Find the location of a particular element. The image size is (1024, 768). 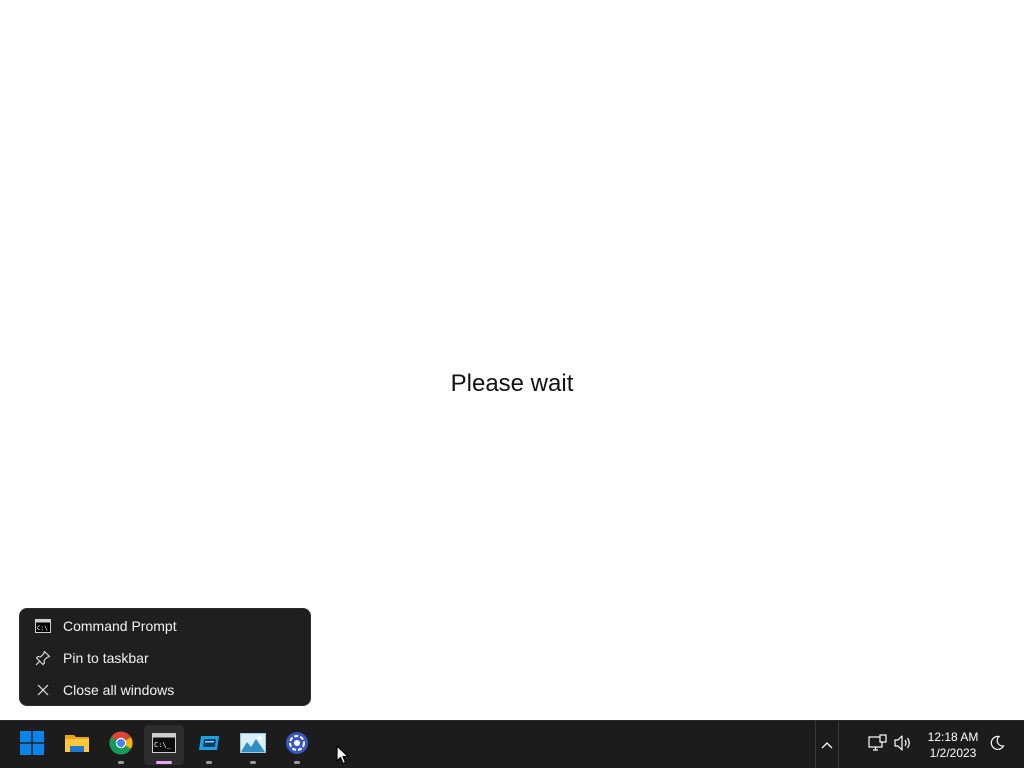

pin-icon is located at coordinates (43, 658).